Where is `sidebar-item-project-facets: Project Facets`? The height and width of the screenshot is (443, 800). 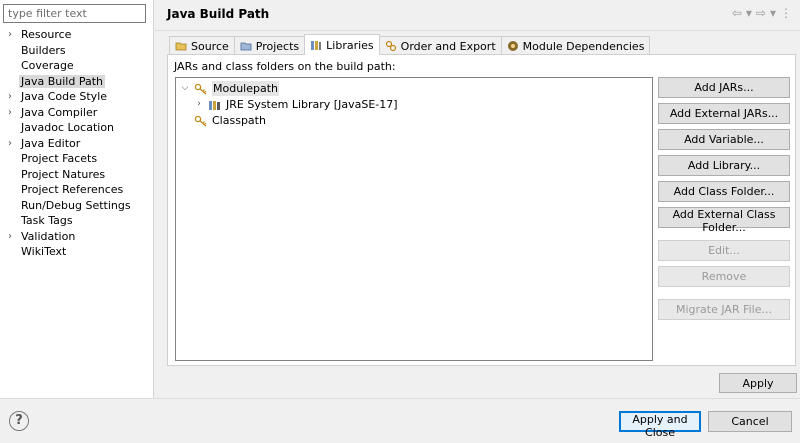
sidebar-item-project-facets: Project Facets is located at coordinates (77, 159).